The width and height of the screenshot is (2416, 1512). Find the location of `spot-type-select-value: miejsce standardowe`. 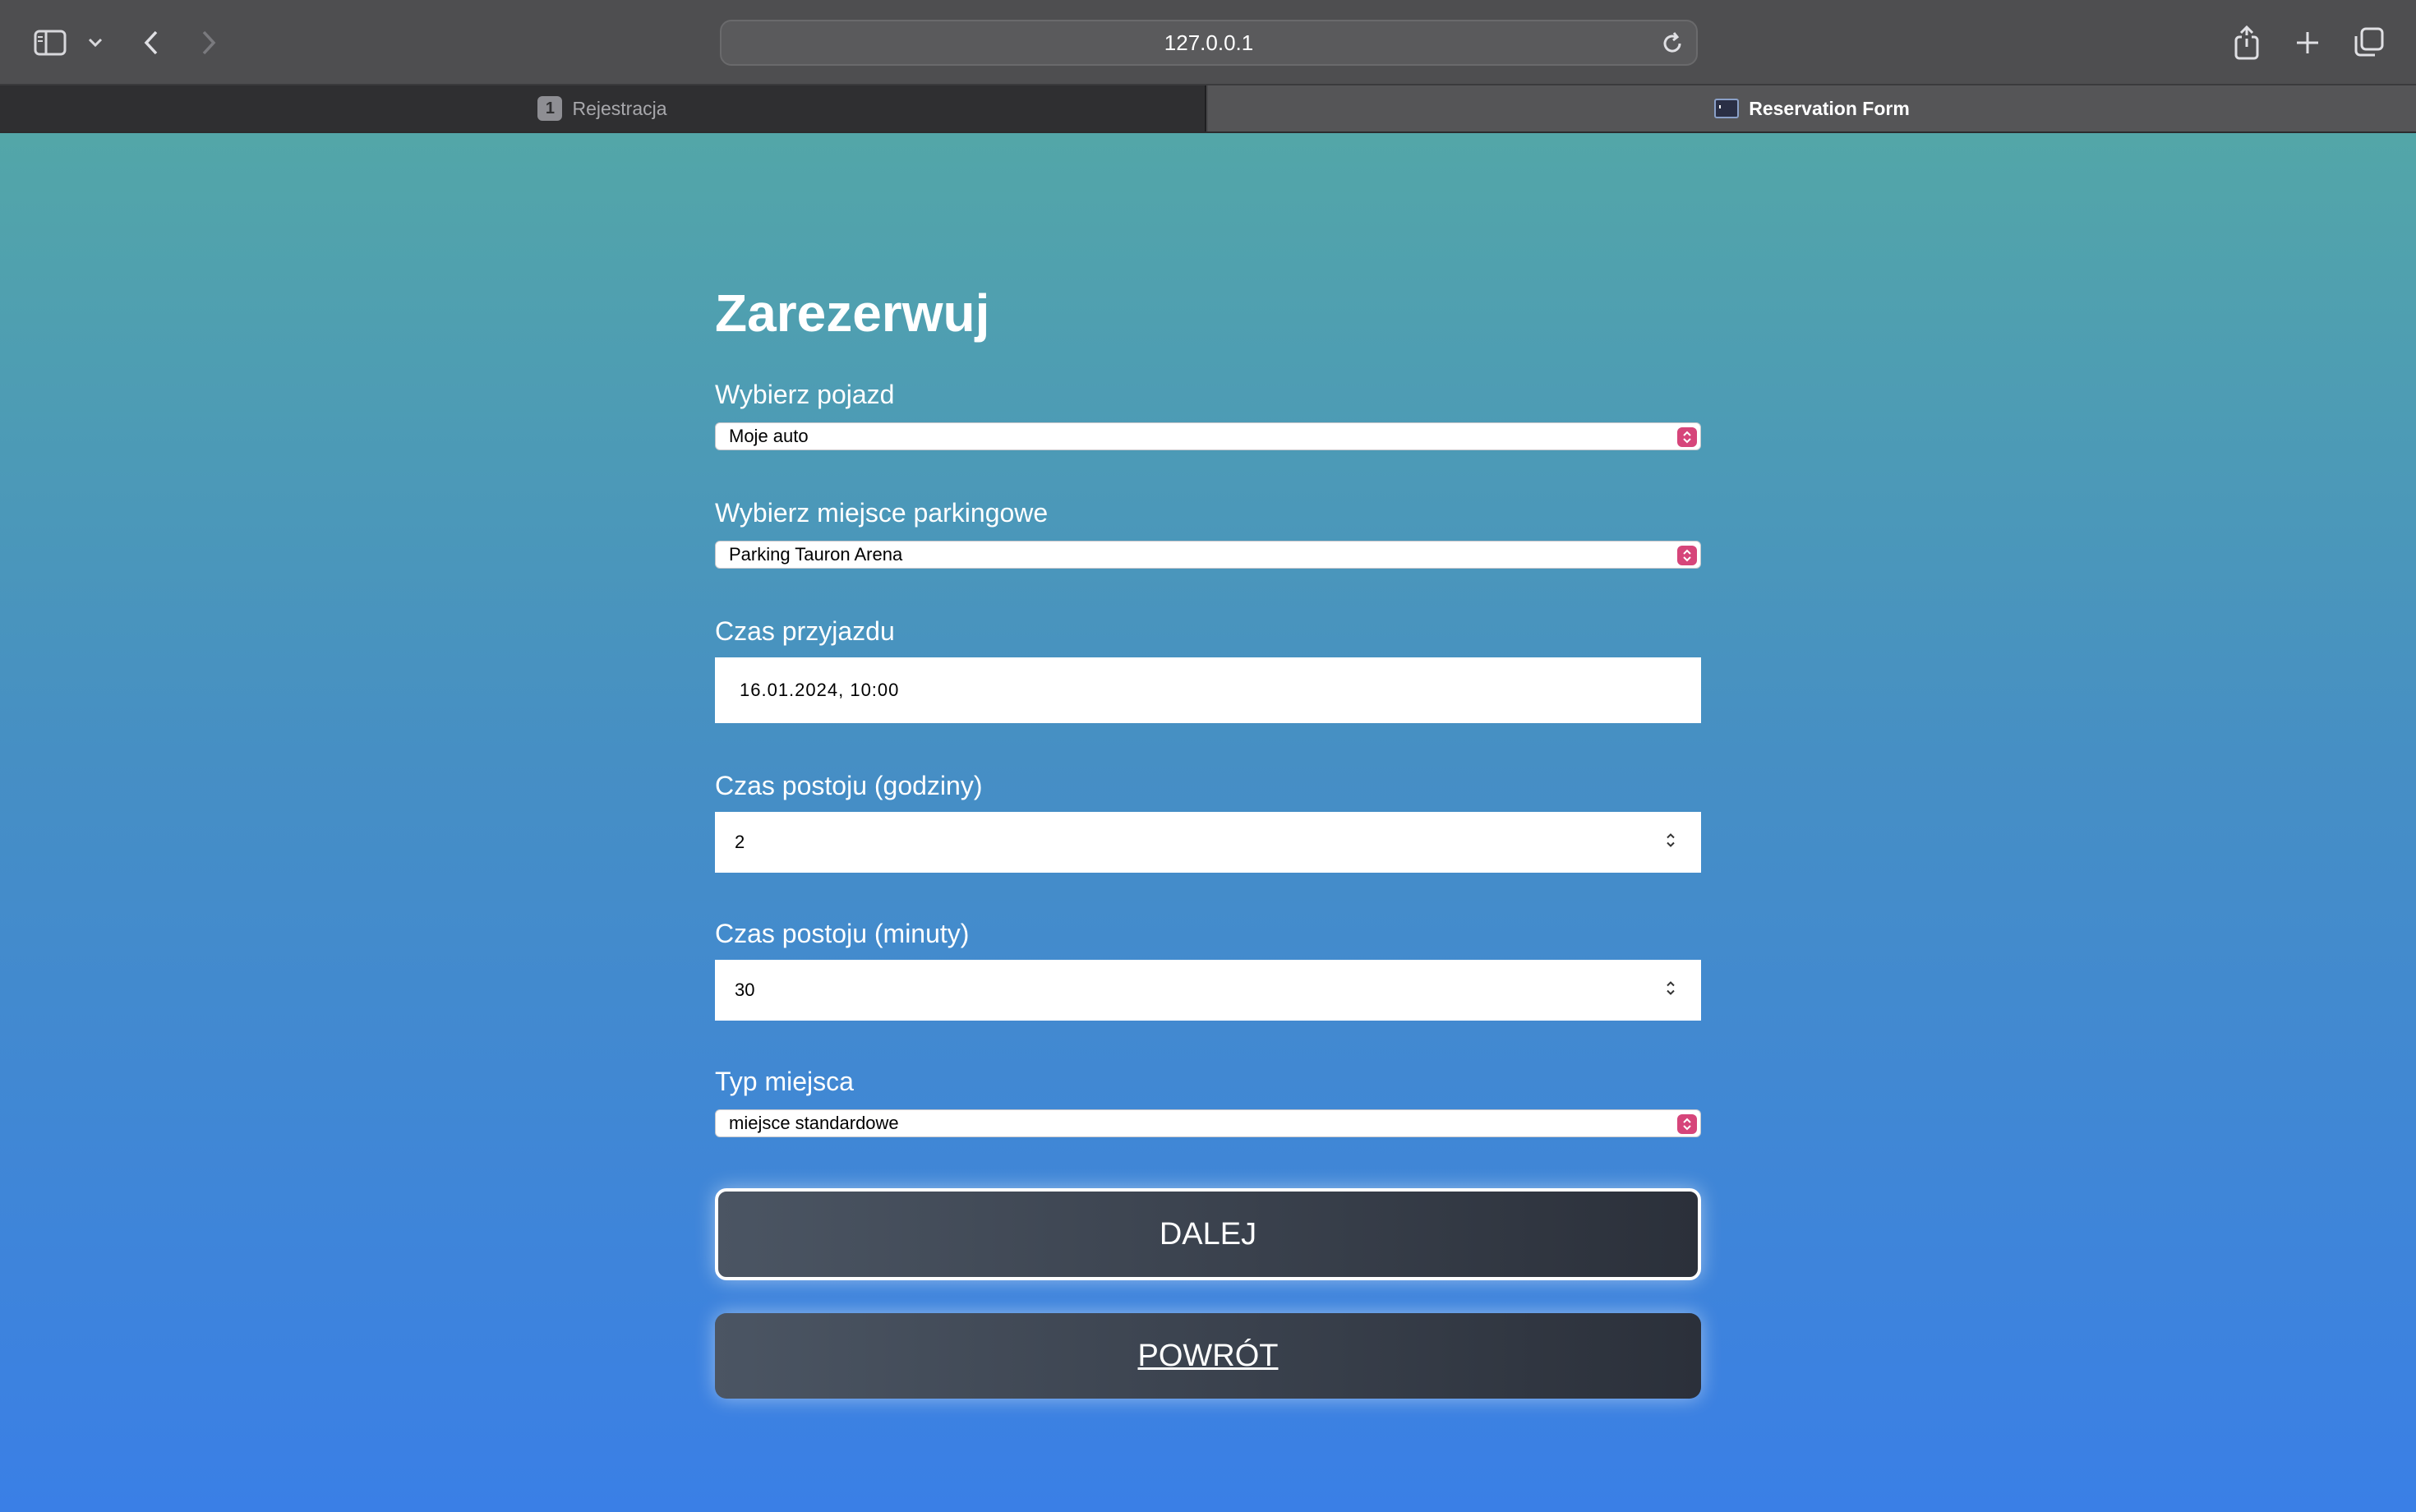

spot-type-select-value: miejsce standardowe is located at coordinates (814, 1123).